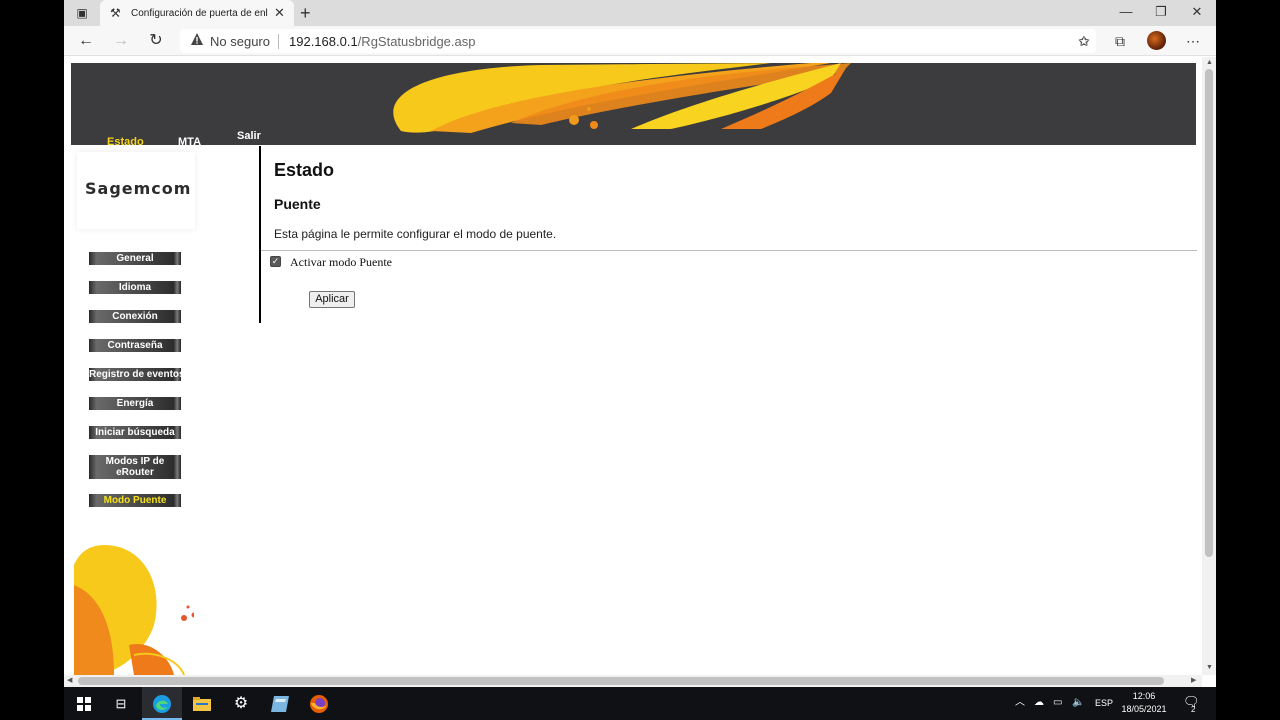  I want to click on language-indicator: ESP, so click(1104, 703).